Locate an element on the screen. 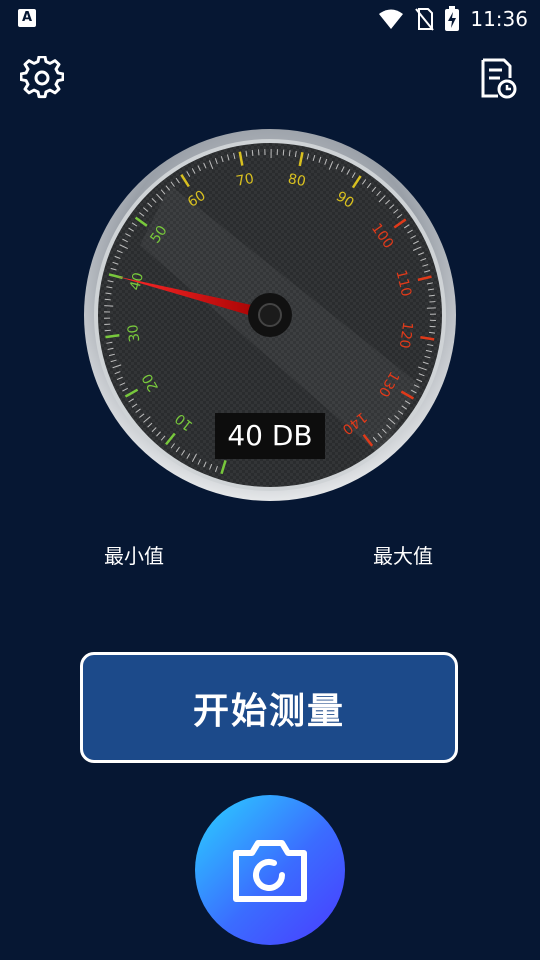 The height and width of the screenshot is (960, 540). gauge-tick-label: 80 is located at coordinates (297, 180).